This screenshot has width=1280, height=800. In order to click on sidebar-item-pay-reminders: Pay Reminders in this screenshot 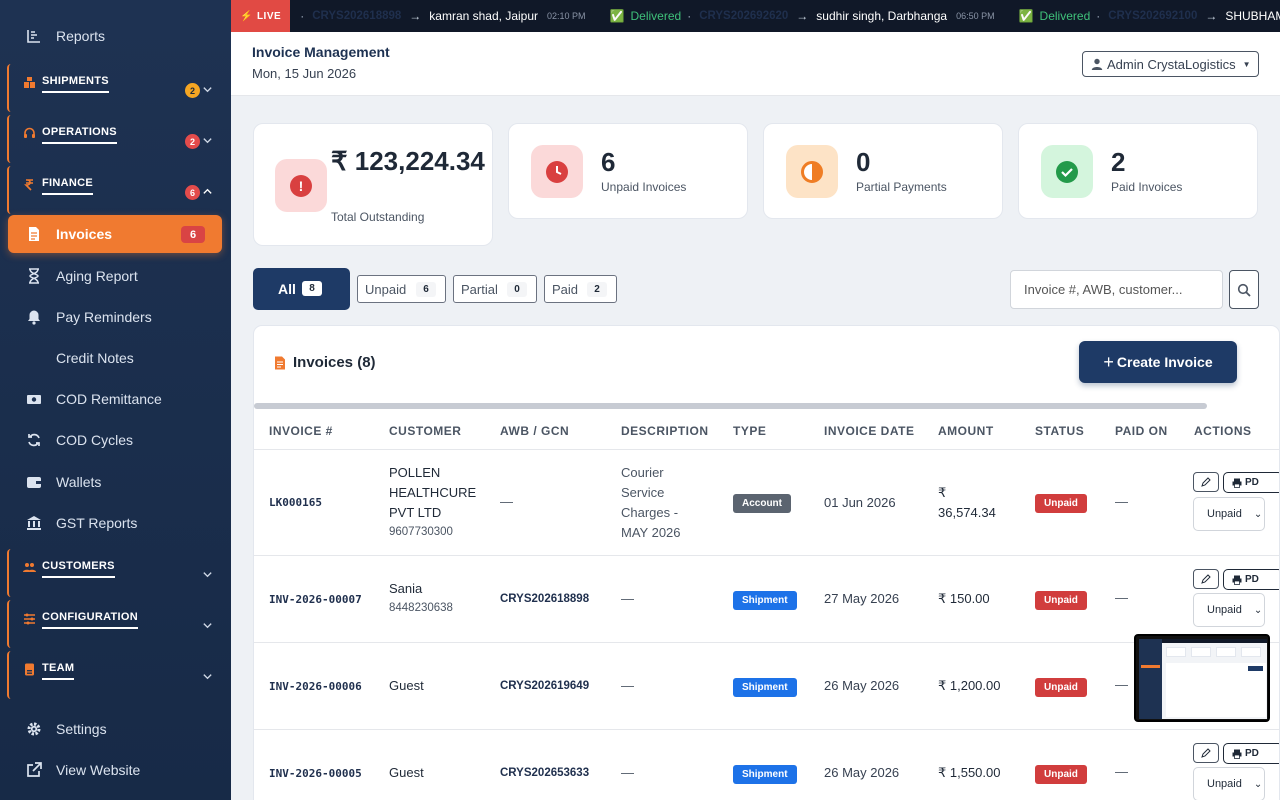, I will do `click(115, 317)`.